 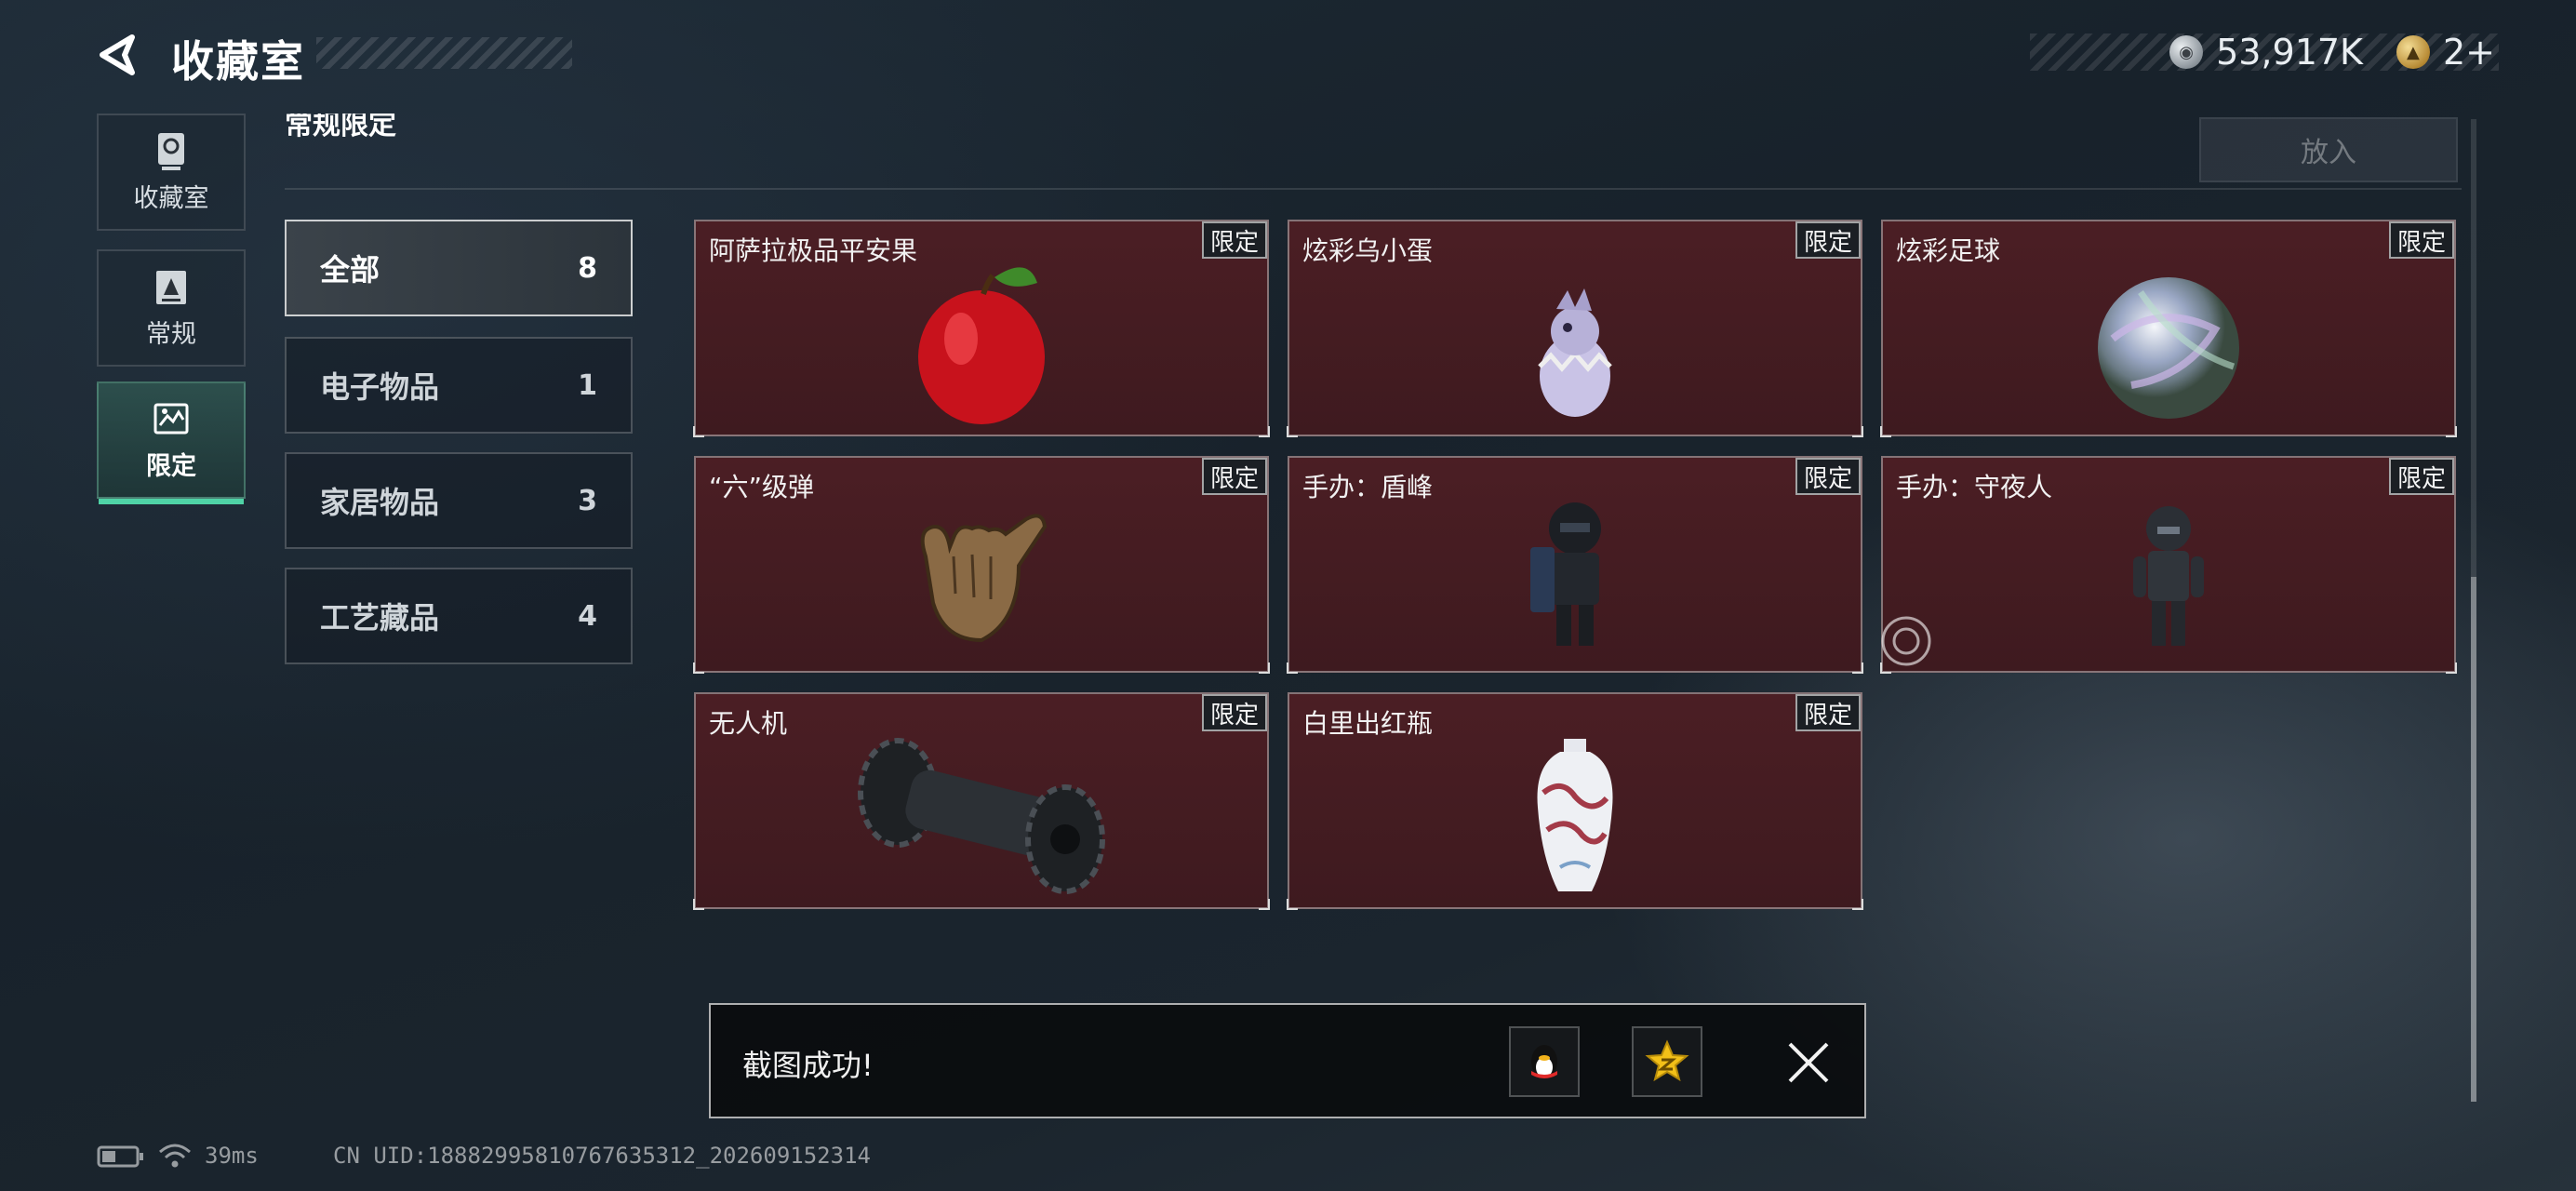 I want to click on iridescent-ball-icon, so click(x=2168, y=348).